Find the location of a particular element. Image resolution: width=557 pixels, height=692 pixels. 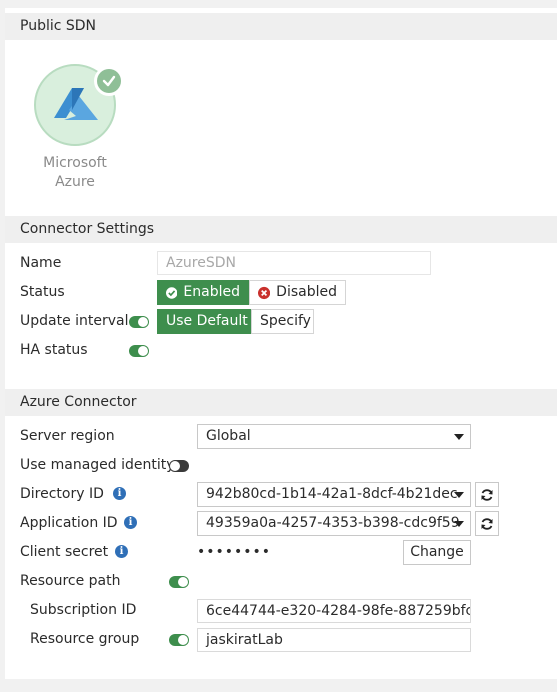

client-secret-label: Client secret is located at coordinates (64, 552).